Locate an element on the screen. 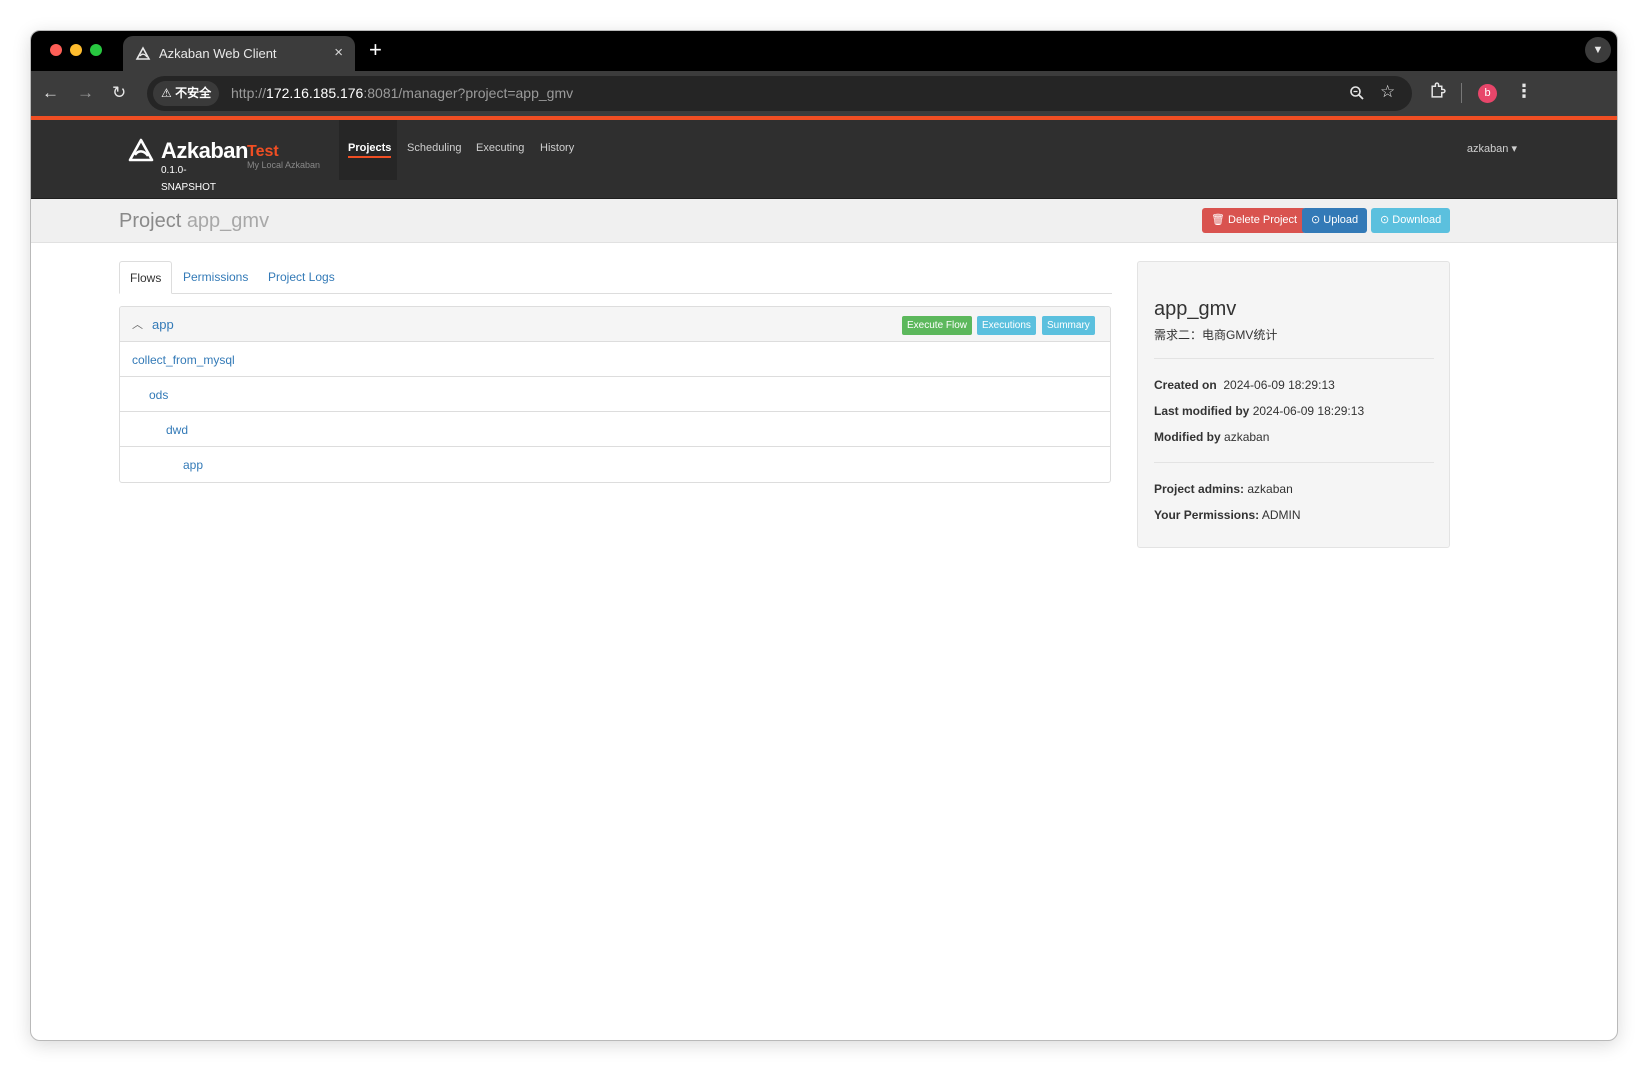 Image resolution: width=1641 pixels, height=1066 pixels. maximize-window-button is located at coordinates (96, 50).